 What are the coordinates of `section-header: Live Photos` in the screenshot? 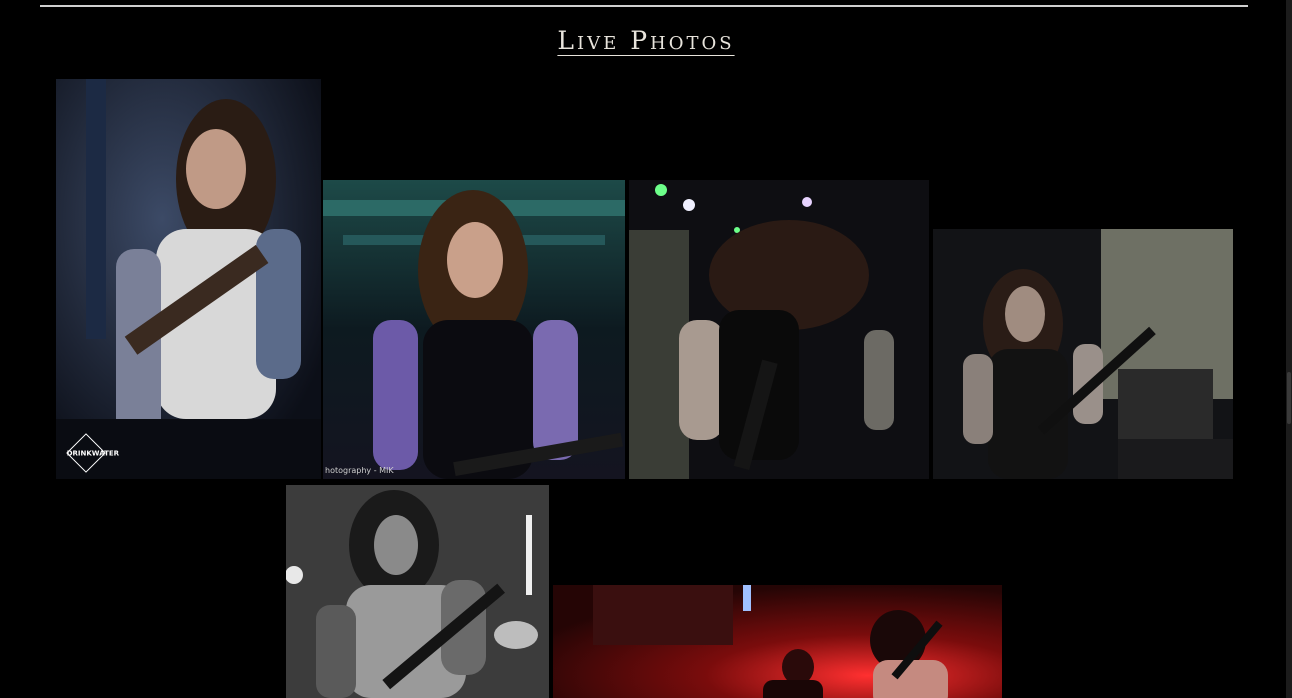 It's located at (646, 40).